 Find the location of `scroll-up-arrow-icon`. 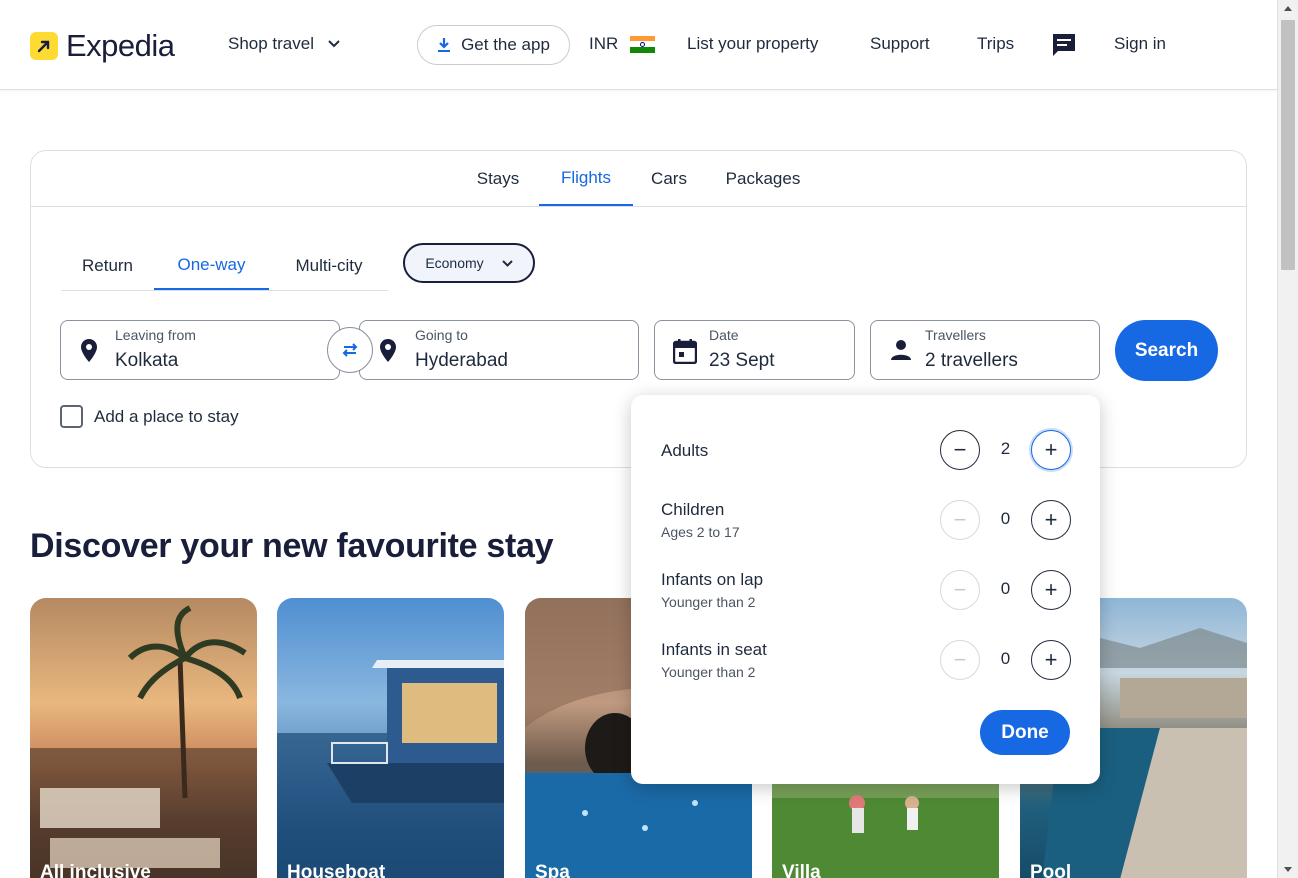

scroll-up-arrow-icon is located at coordinates (1288, 8).